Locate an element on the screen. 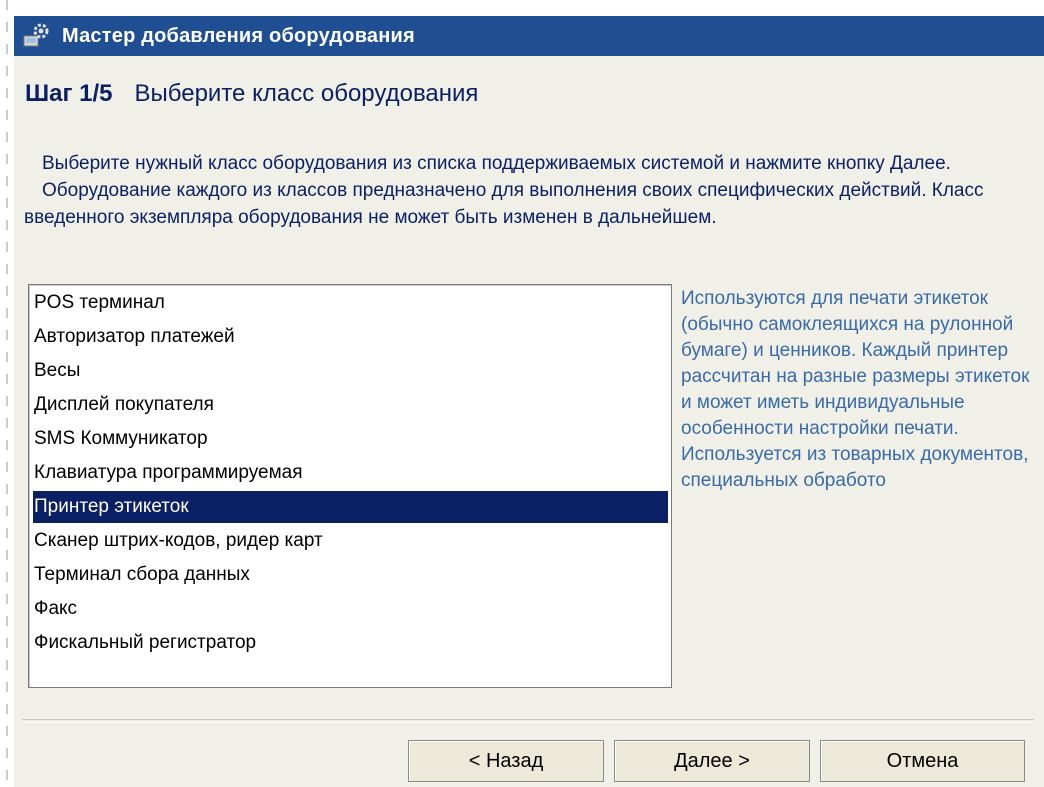  equipment-wizard-icon is located at coordinates (36, 36).